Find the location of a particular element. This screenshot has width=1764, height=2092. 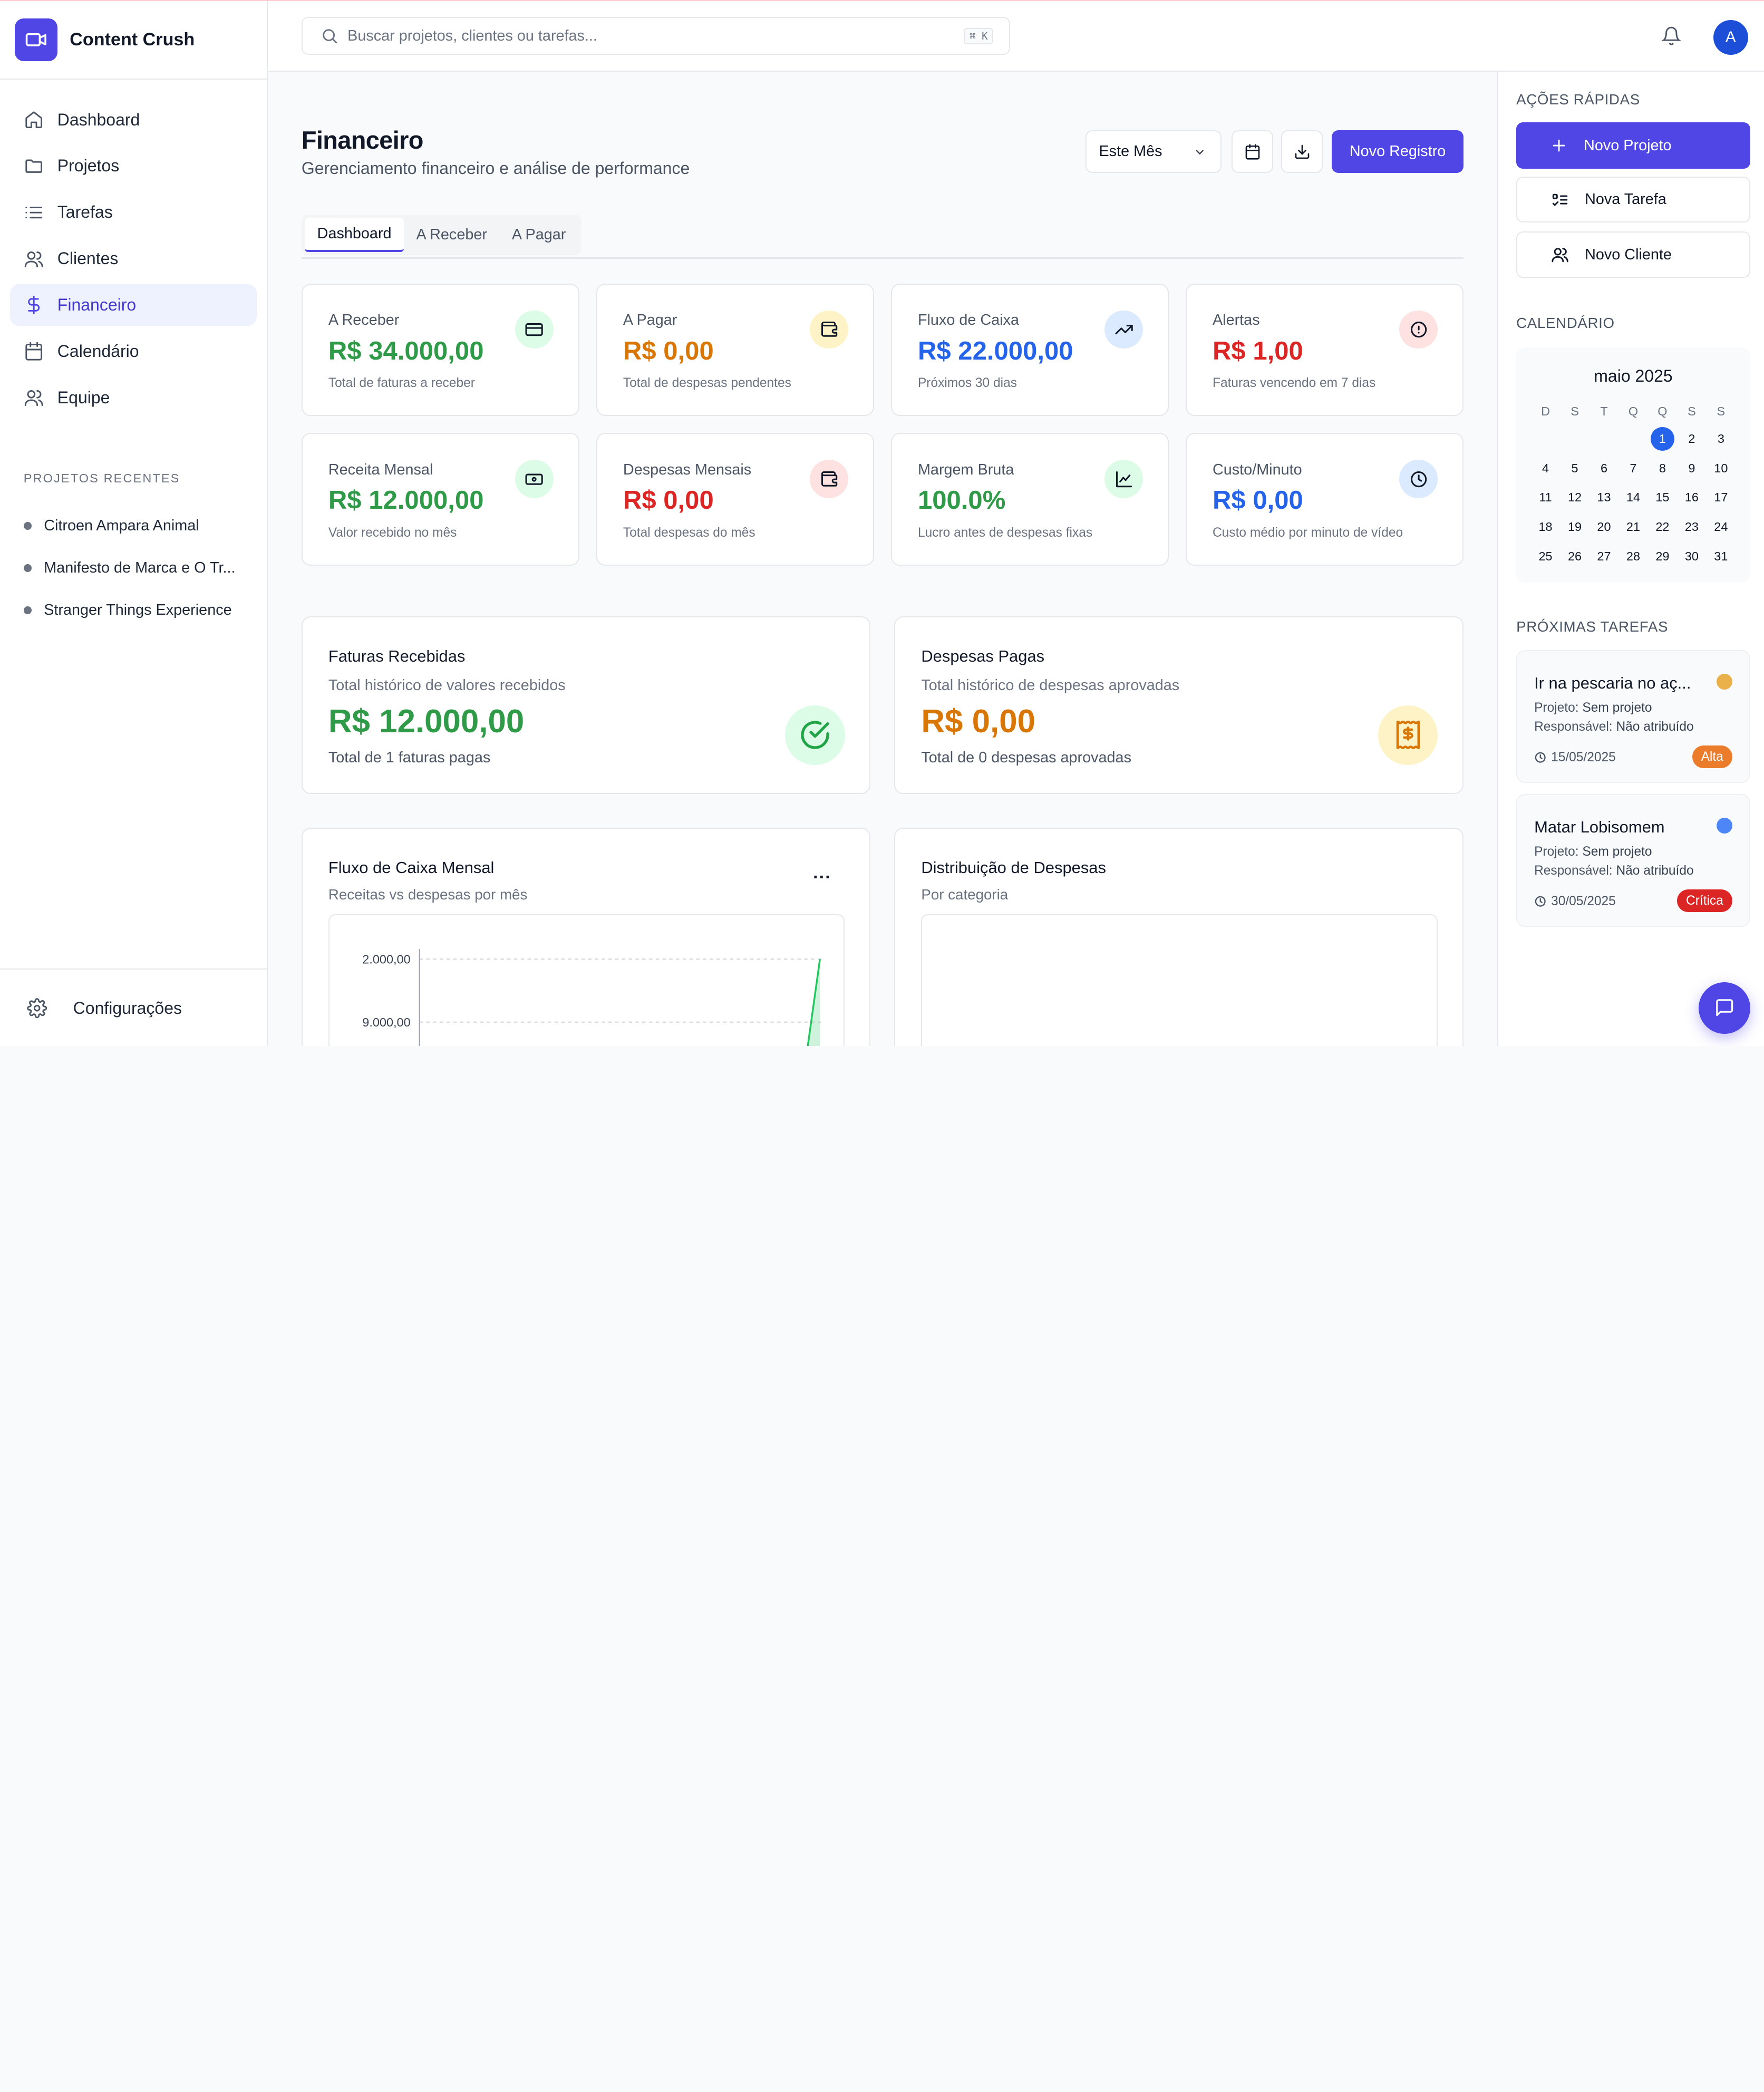

calendar-empty-cell is located at coordinates (1574, 438).